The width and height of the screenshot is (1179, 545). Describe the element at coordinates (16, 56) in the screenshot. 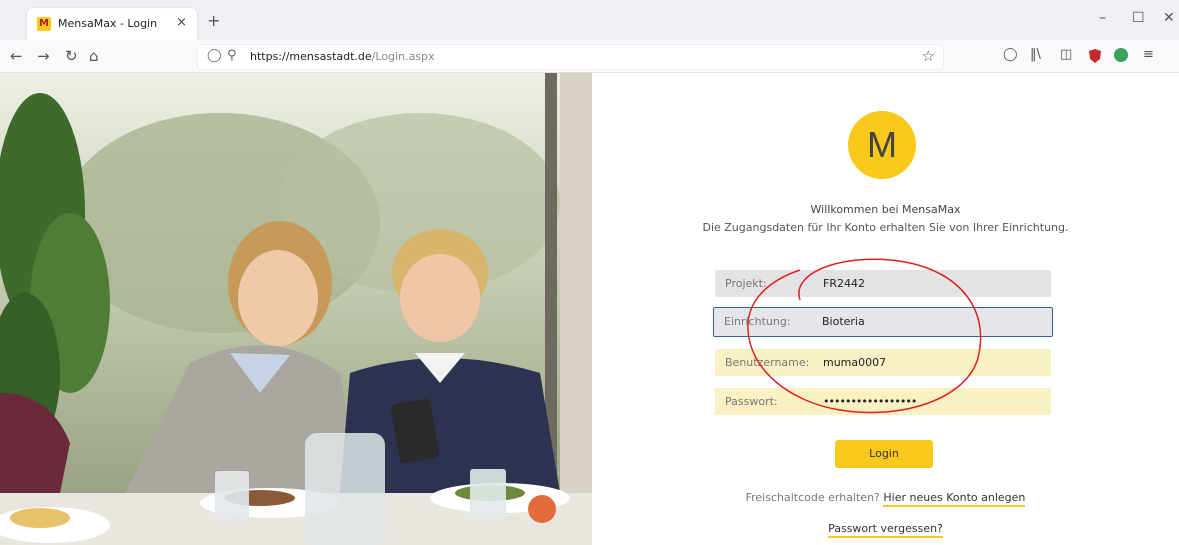

I see `back-icon: ←` at that location.